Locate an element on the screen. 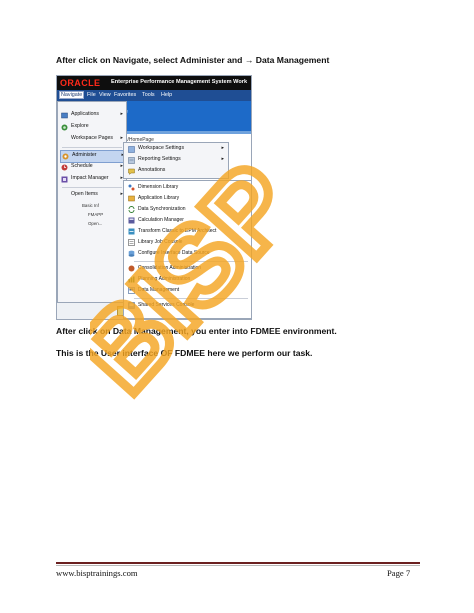 The height and width of the screenshot is (613, 474). nav-item-impact-manager: Impact Manager ▸ is located at coordinates (92, 179).